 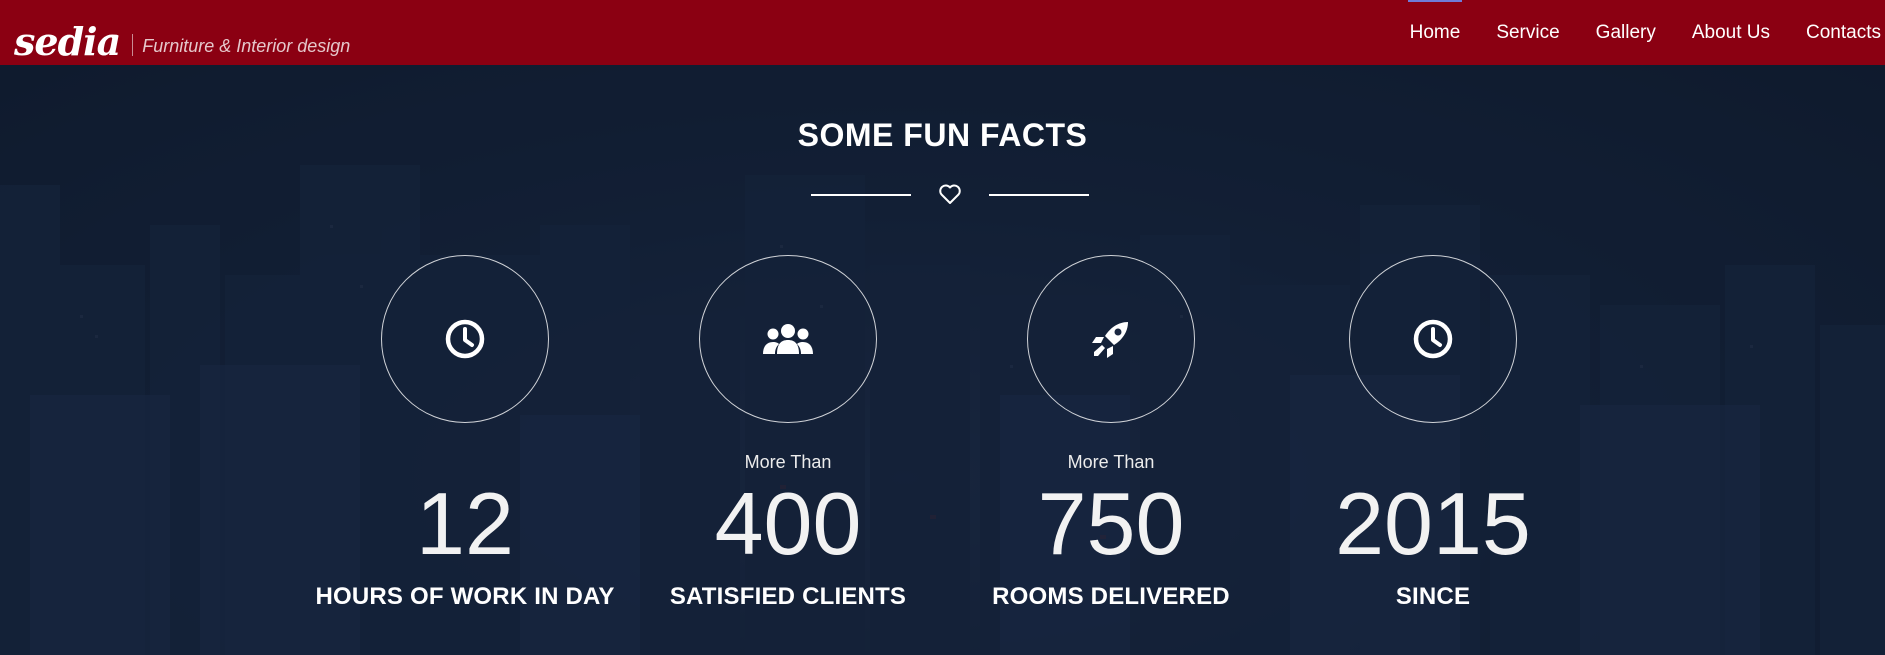 What do you see at coordinates (1433, 433) in the screenshot?
I see `fact-since: 2015 SINCE` at bounding box center [1433, 433].